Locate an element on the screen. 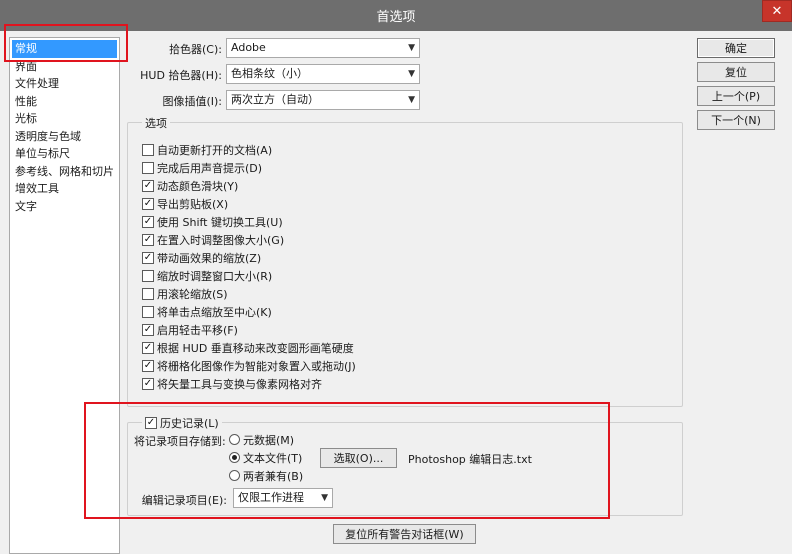 The width and height of the screenshot is (792, 554). log-file-name: Photoshop 编辑日志.txt is located at coordinates (470, 459).